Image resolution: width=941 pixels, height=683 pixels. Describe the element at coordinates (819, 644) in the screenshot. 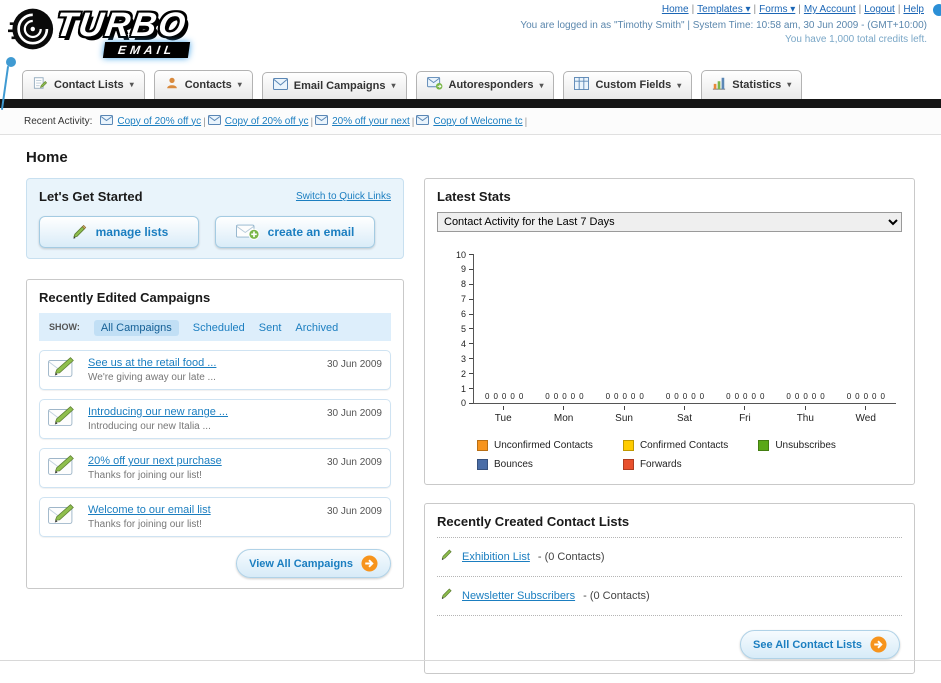

I see `see-all-contact-lists-button: See All Contact Lists` at that location.